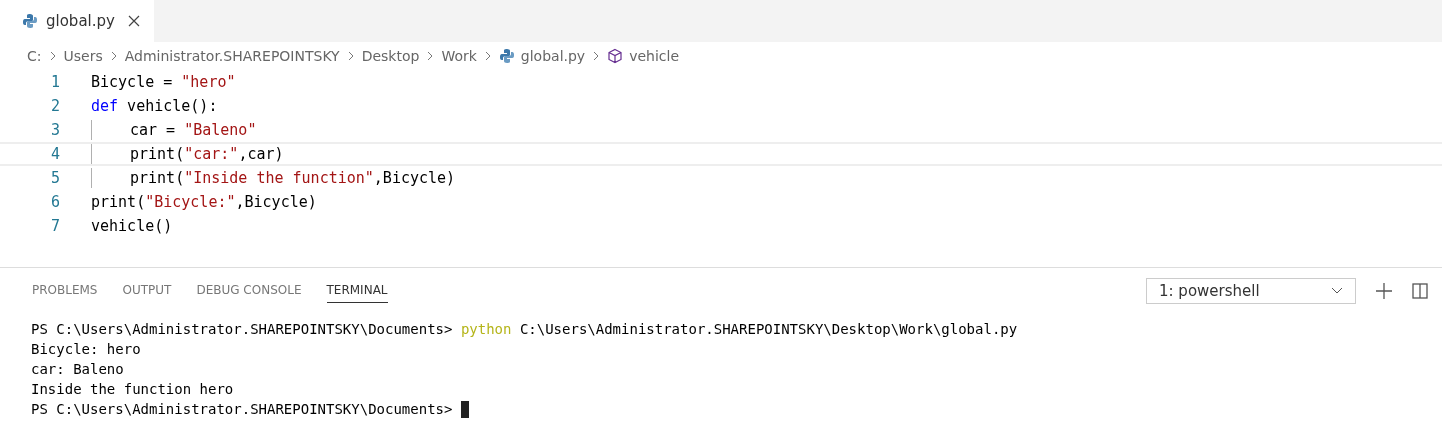 This screenshot has width=1442, height=425. Describe the element at coordinates (132, 226) in the screenshot. I see `code-line: vehicle()` at that location.